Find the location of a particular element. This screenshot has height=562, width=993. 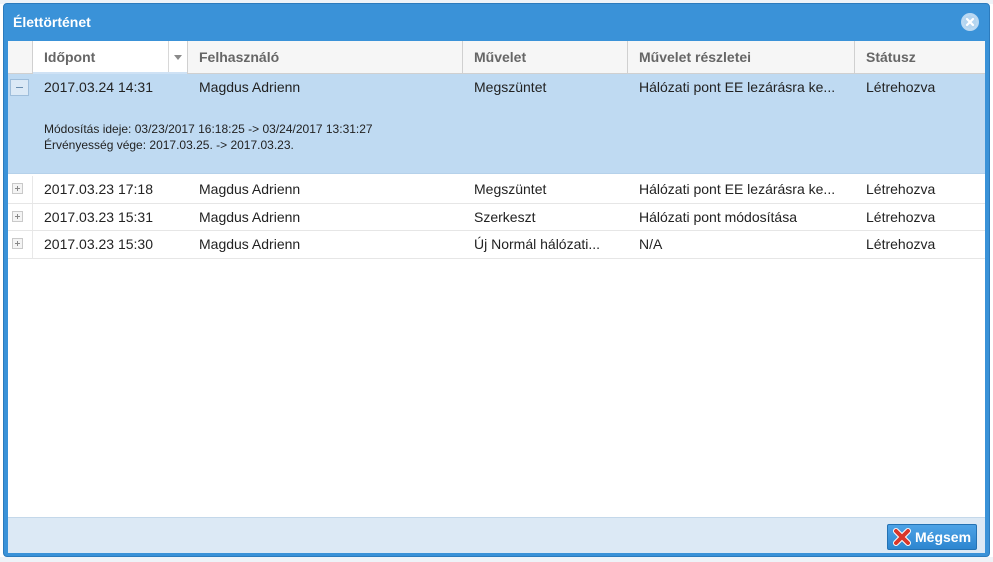

cell-action: Szerkeszt is located at coordinates (505, 217).